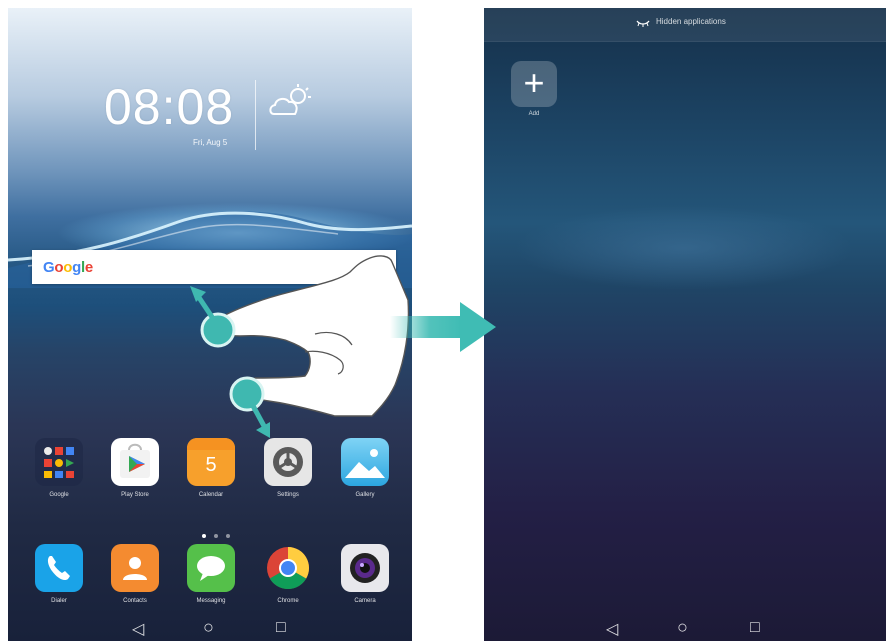  I want to click on app-label-camera: Camera, so click(365, 601).